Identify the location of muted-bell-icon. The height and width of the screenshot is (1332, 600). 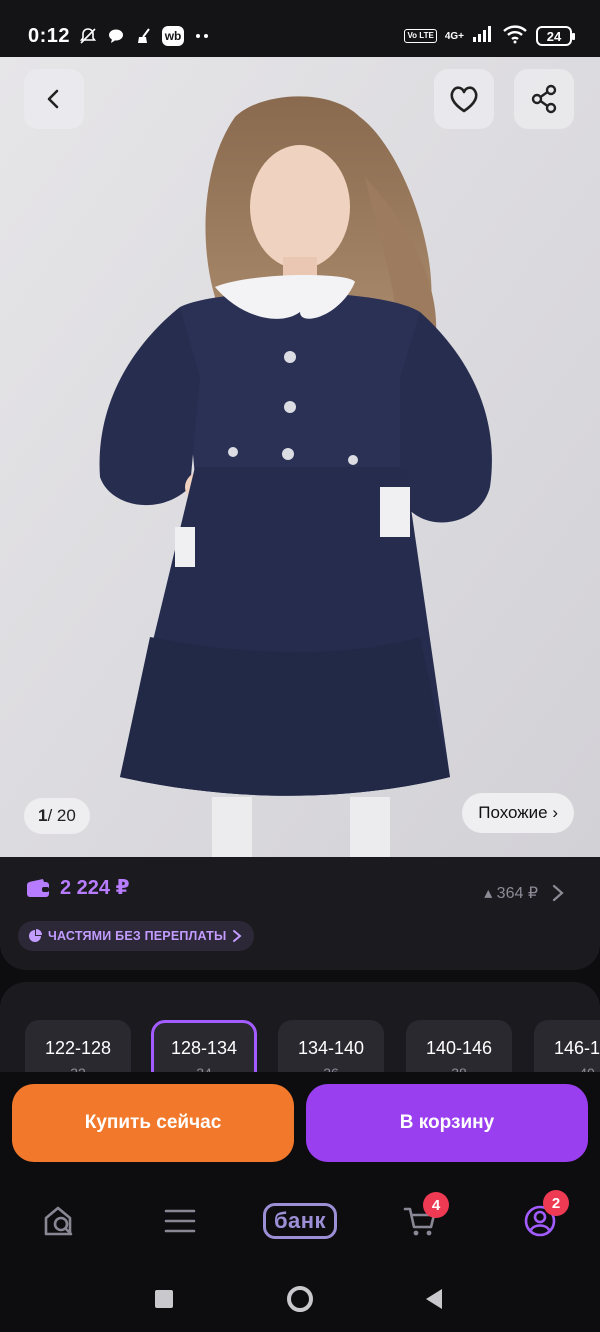
(88, 36).